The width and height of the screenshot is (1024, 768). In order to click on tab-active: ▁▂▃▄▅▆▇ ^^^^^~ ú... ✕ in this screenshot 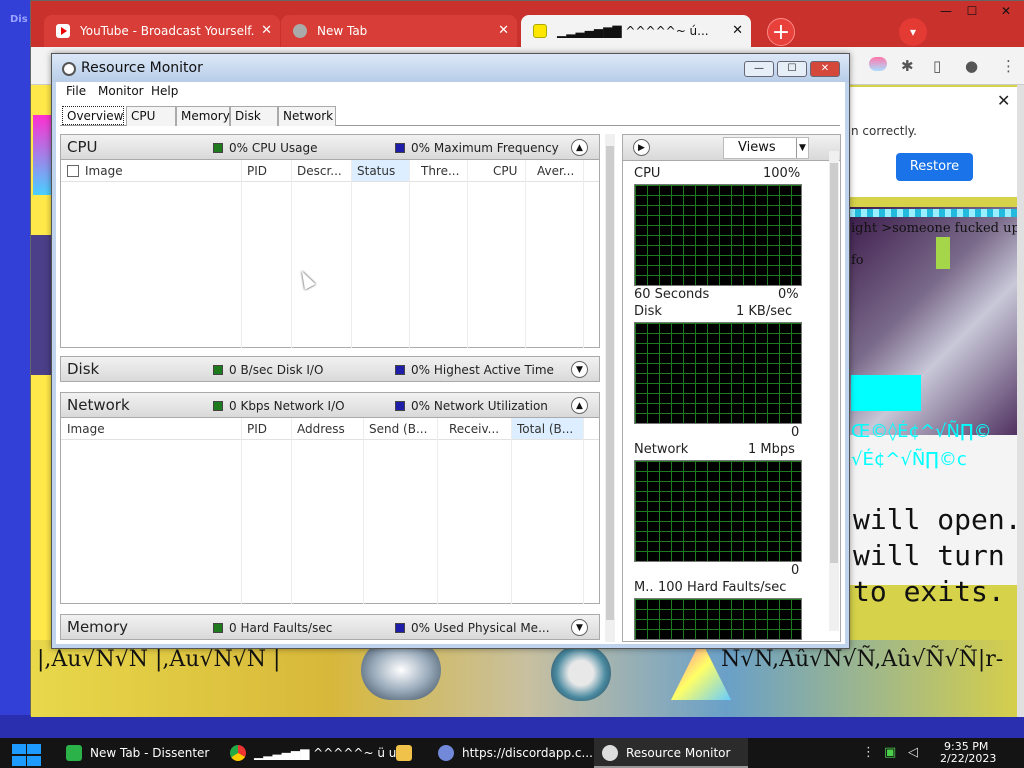, I will do `click(636, 31)`.